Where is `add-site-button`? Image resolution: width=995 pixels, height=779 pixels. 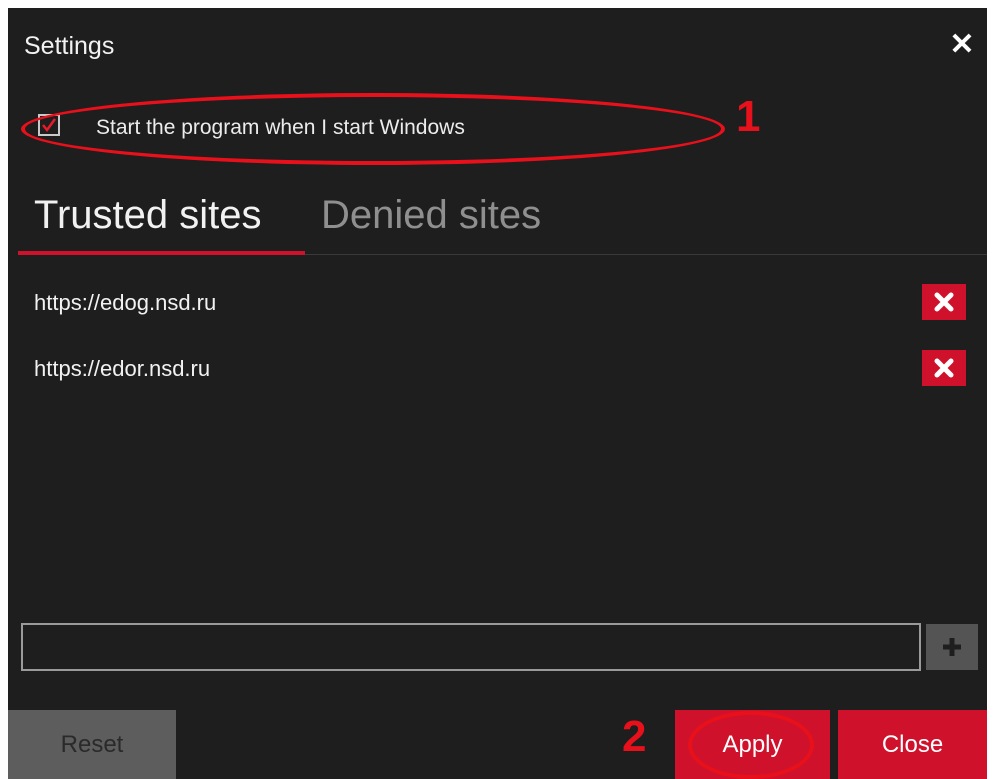
add-site-button is located at coordinates (952, 647).